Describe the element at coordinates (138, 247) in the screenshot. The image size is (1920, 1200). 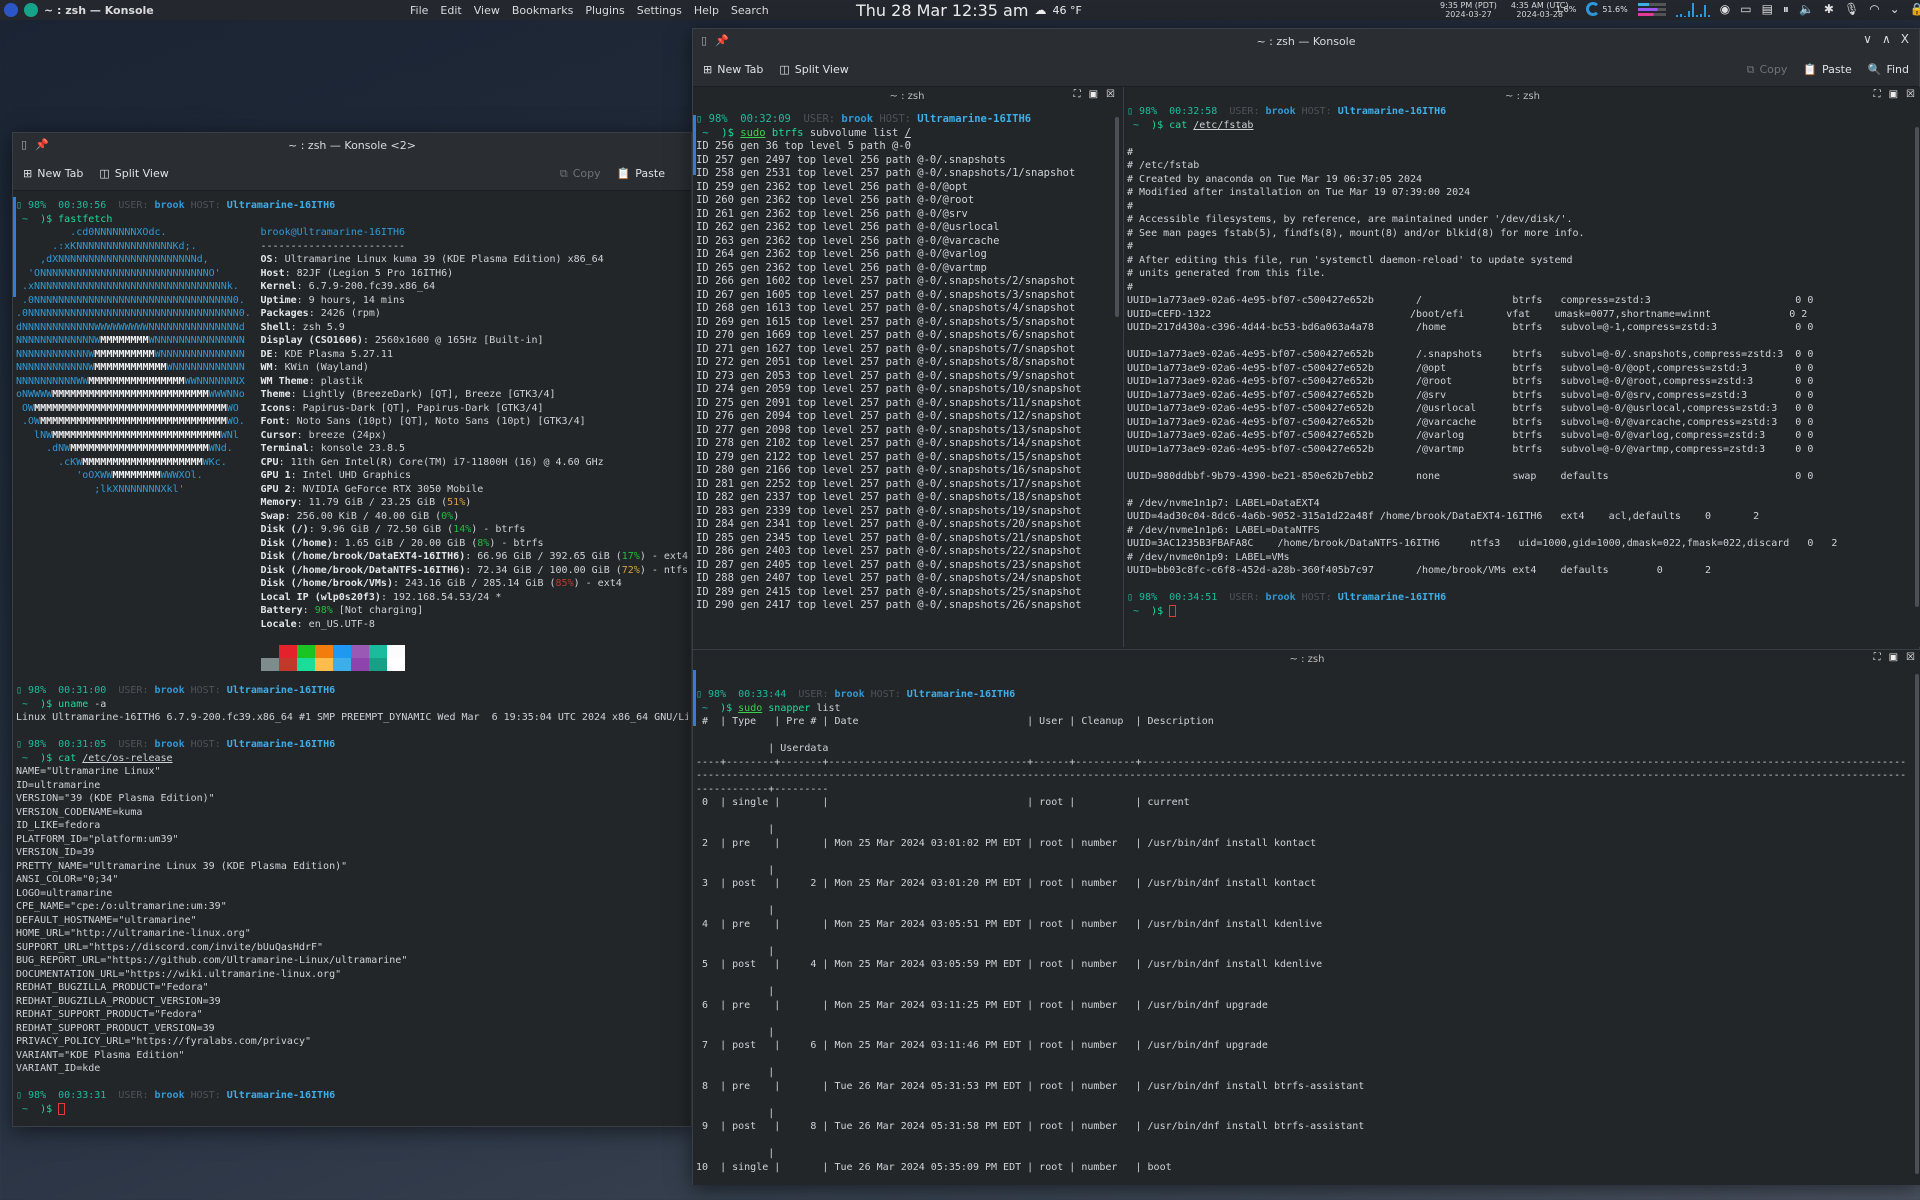
I see `terminal-line: .:xKNNNNNNNNNNNNNNNNKd;.` at that location.